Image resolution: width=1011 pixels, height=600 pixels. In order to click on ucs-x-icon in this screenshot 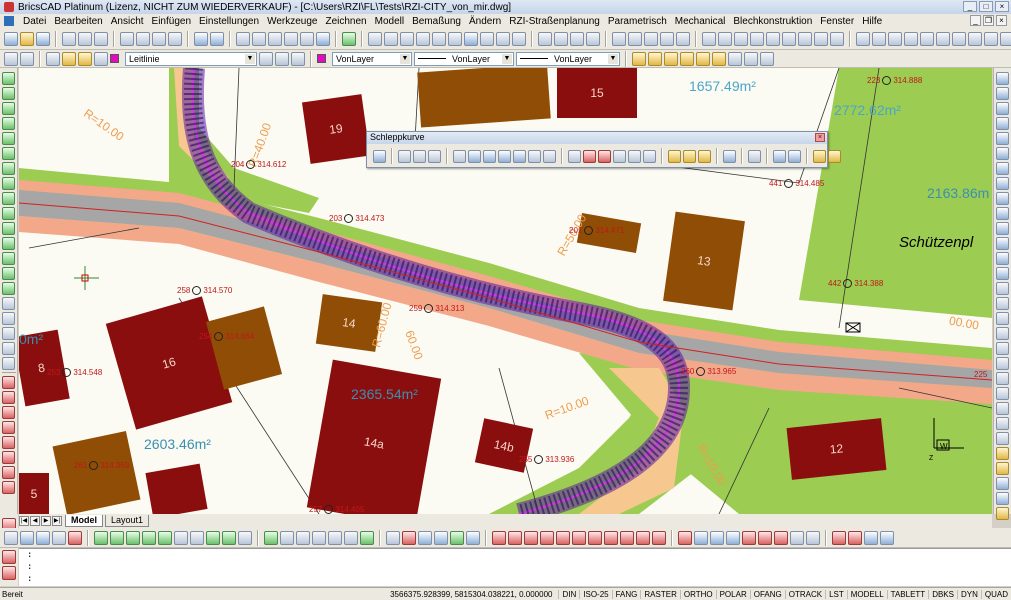, I will do `click(991, 38)`.